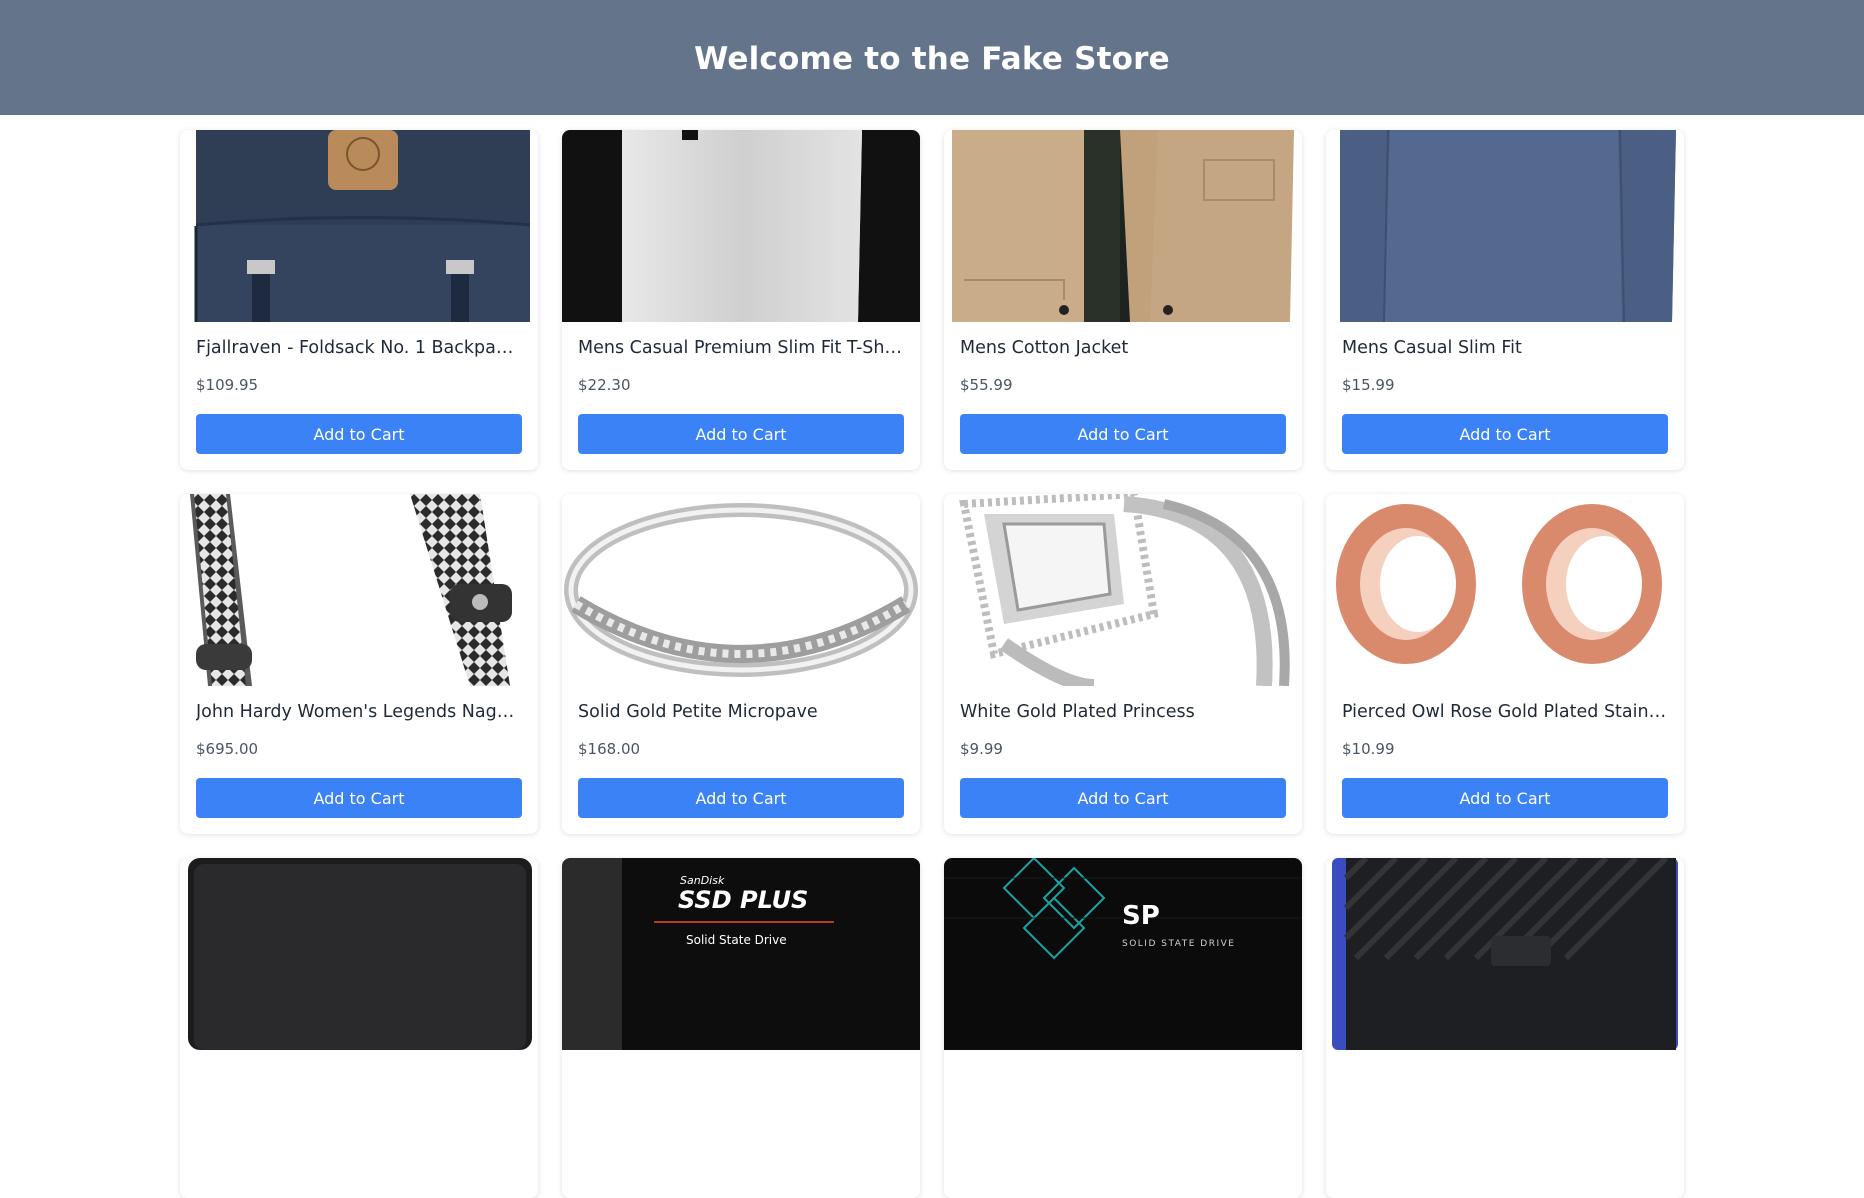 This screenshot has height=1198, width=1864. I want to click on ring-image, so click(741, 590).